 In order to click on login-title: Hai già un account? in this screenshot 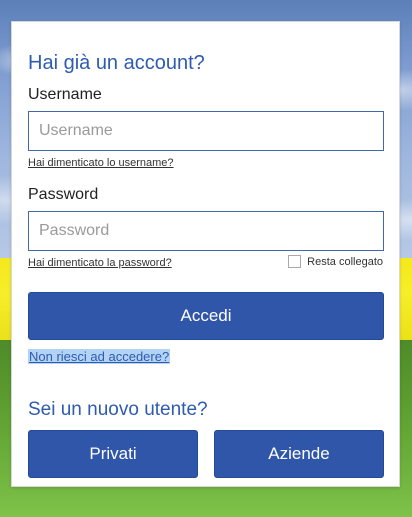, I will do `click(116, 63)`.